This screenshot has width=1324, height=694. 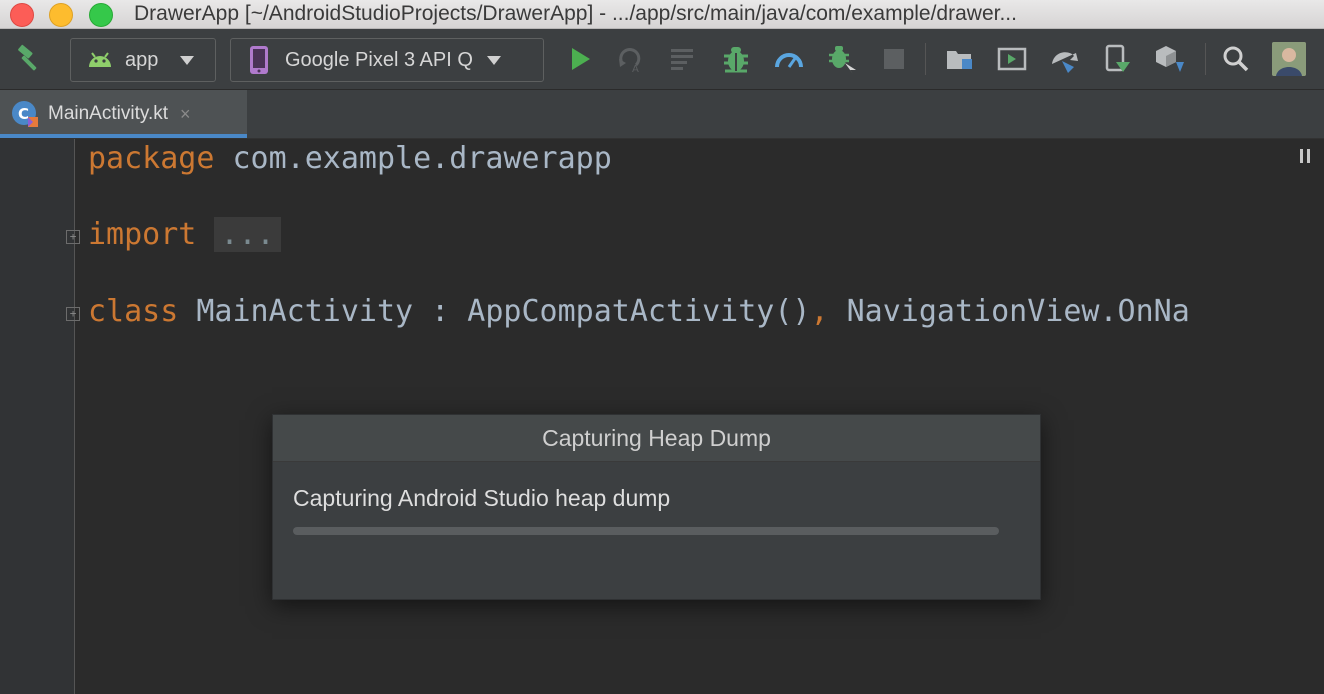 I want to click on device-selector: Google Pixel 3 API Q, so click(x=387, y=60).